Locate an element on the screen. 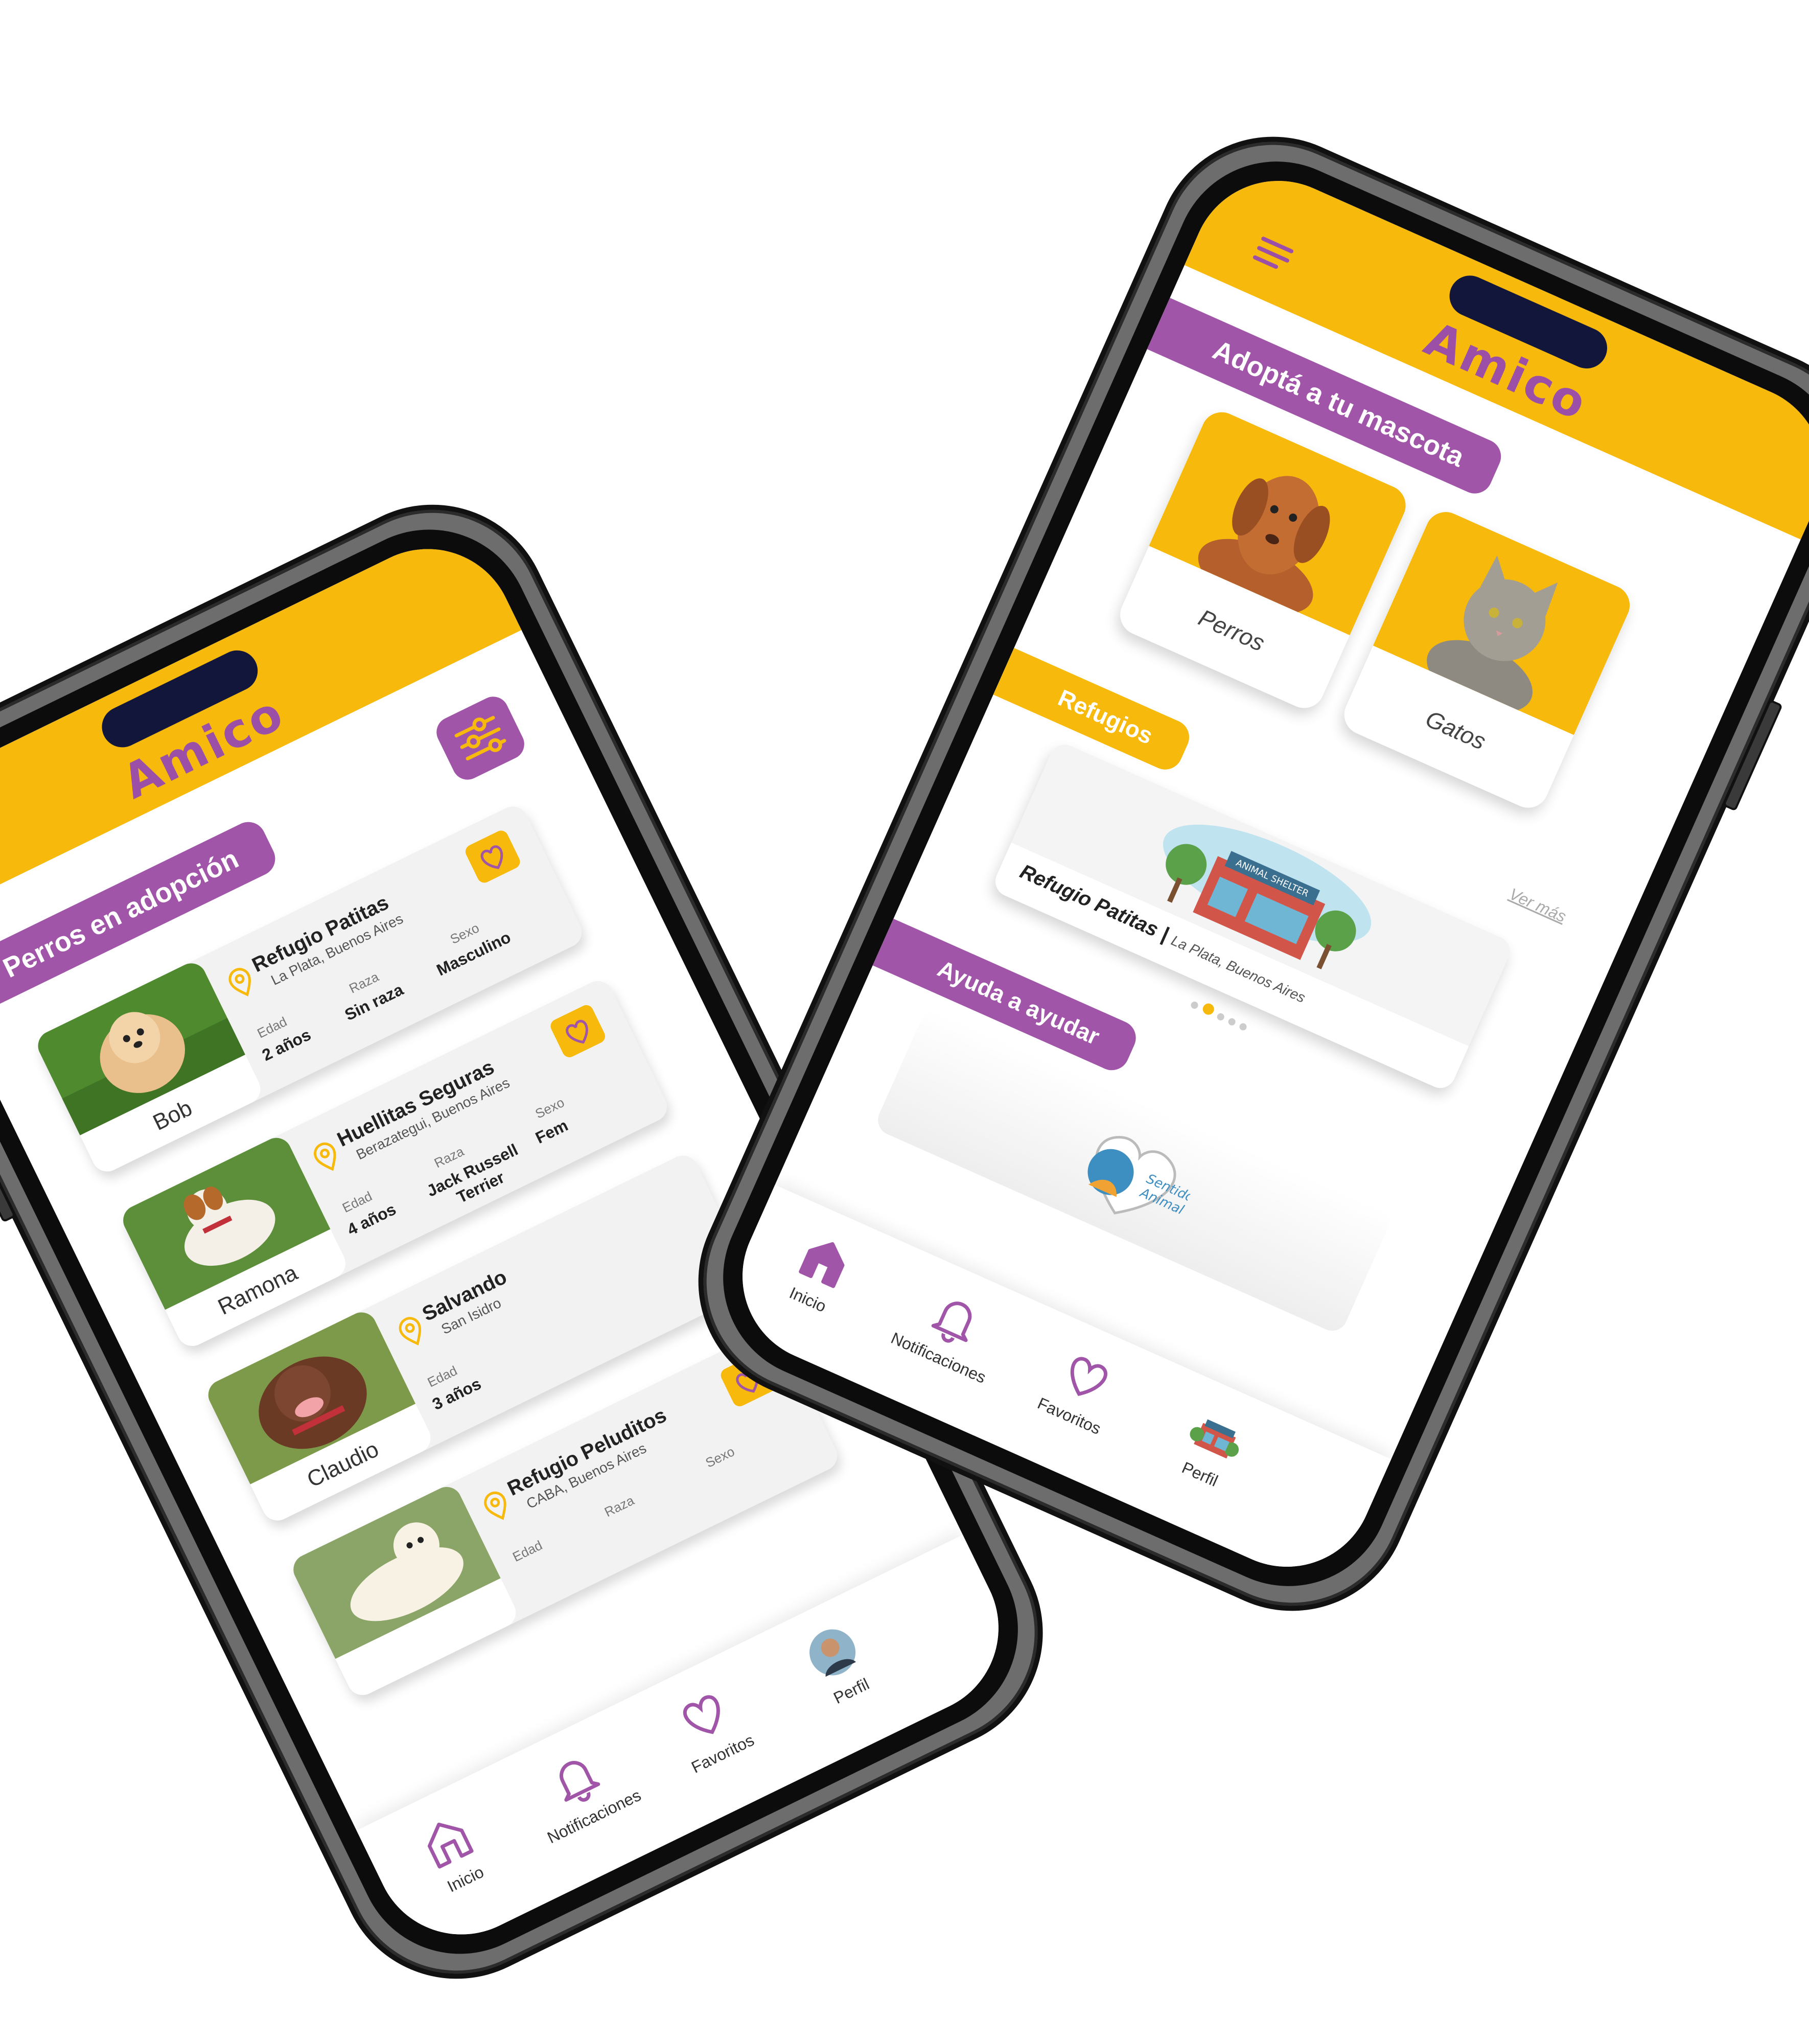 Image resolution: width=1809 pixels, height=2044 pixels. carousel-dot-active is located at coordinates (1208, 1009).